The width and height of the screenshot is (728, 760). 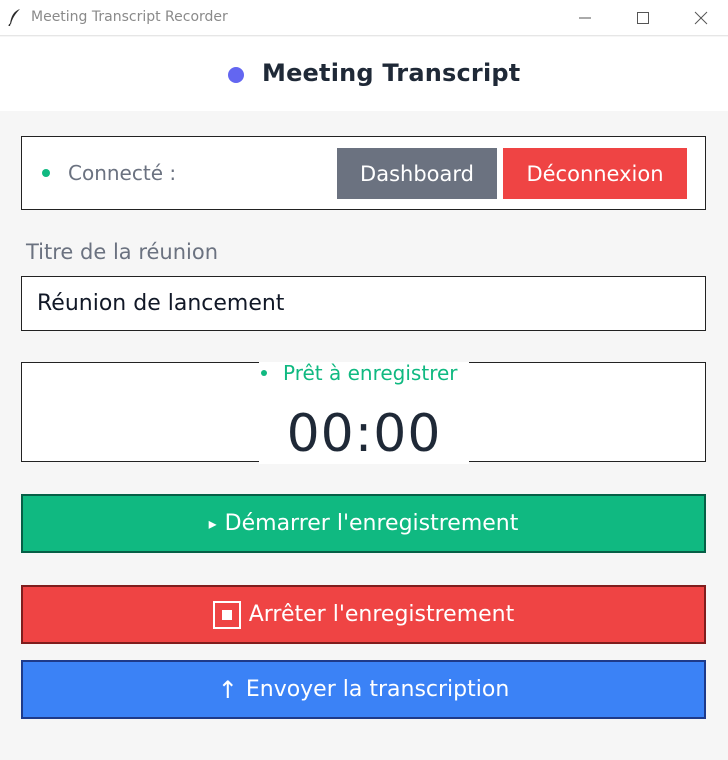 What do you see at coordinates (226, 614) in the screenshot?
I see `stop-icon` at bounding box center [226, 614].